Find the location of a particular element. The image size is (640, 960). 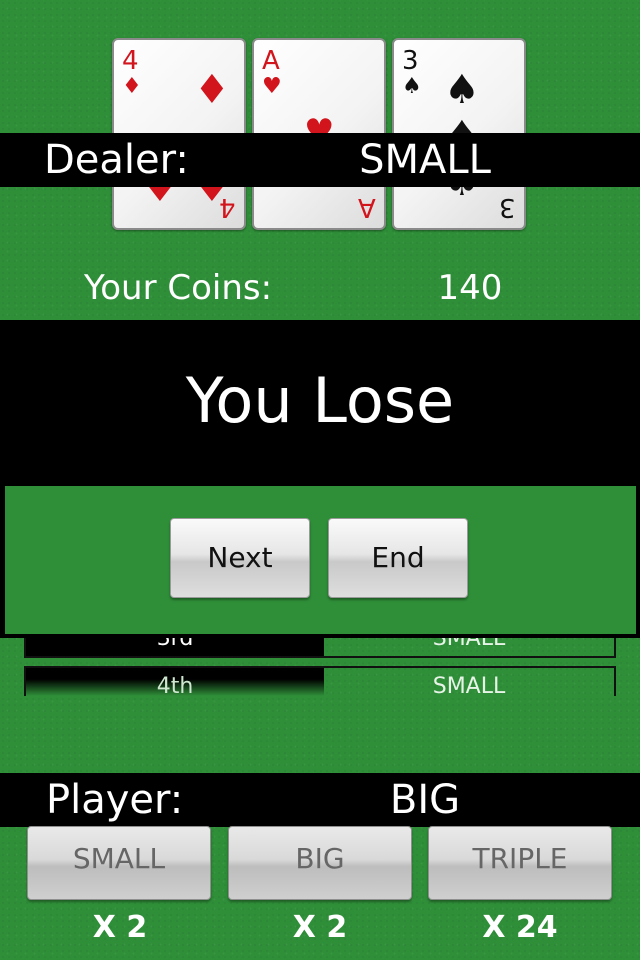

dealer-bar: Dealer: SMALL is located at coordinates (320, 160).